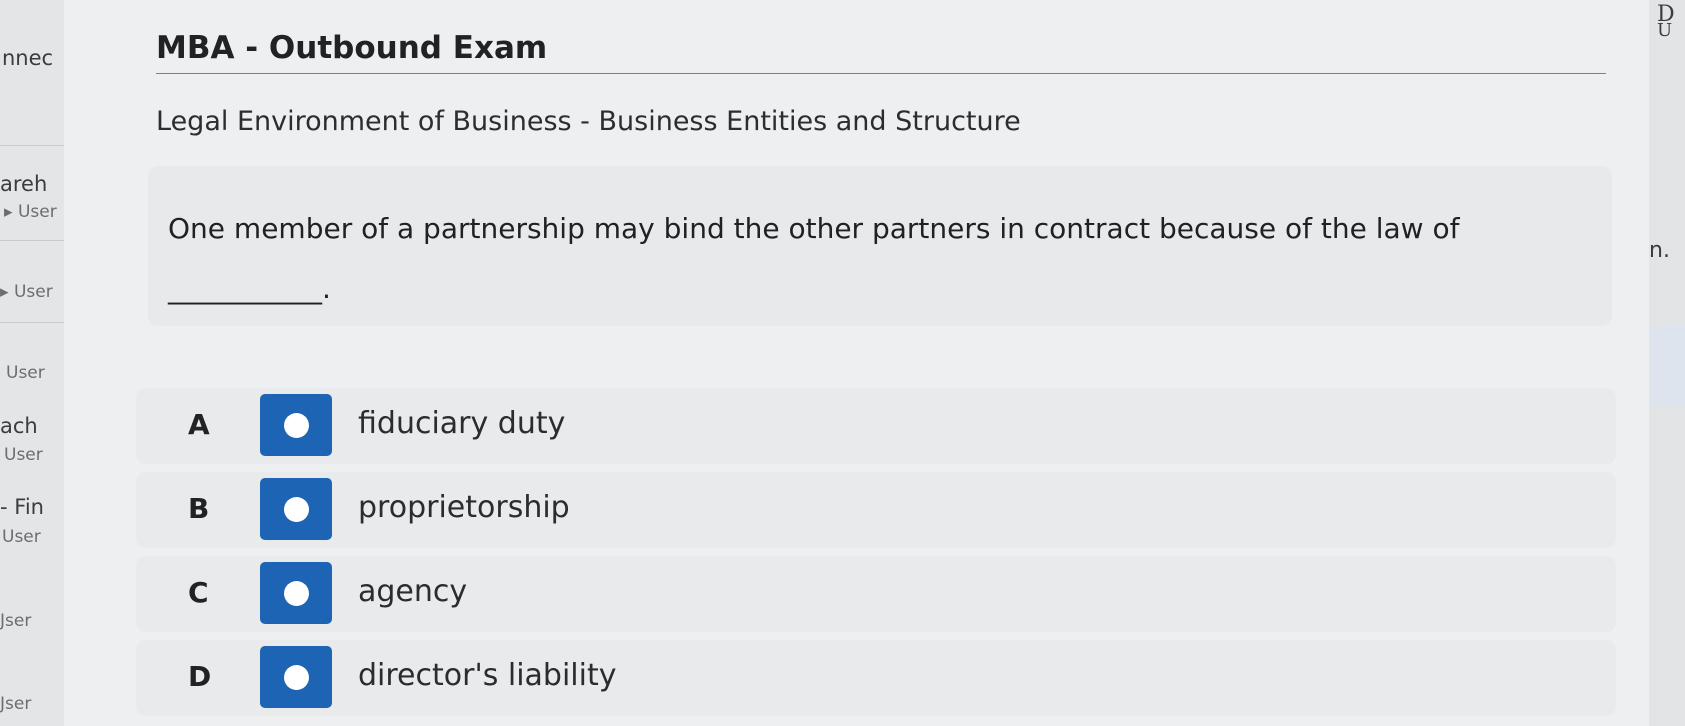  Describe the element at coordinates (462, 423) in the screenshot. I see `option-label: fiduciary duty` at that location.